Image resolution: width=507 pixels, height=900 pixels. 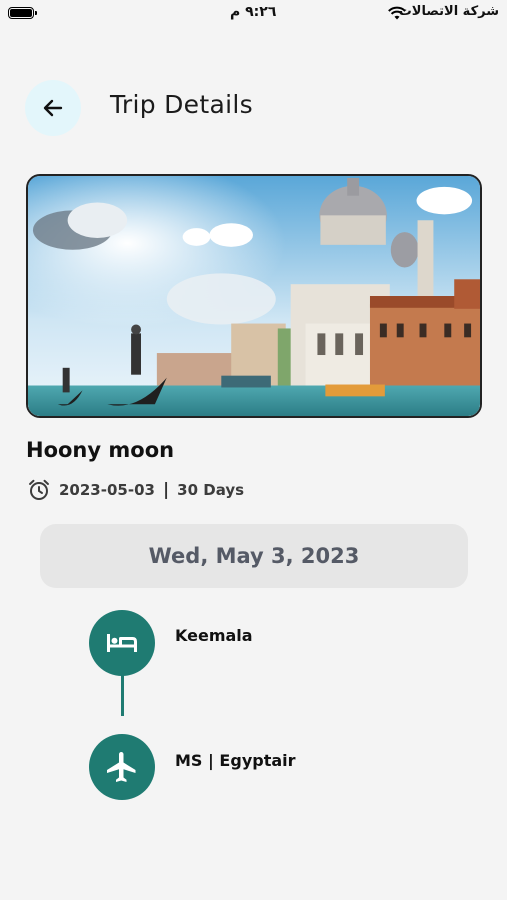 I want to click on trip-meta: 2023-05-03 | 30 Days, so click(x=135, y=490).